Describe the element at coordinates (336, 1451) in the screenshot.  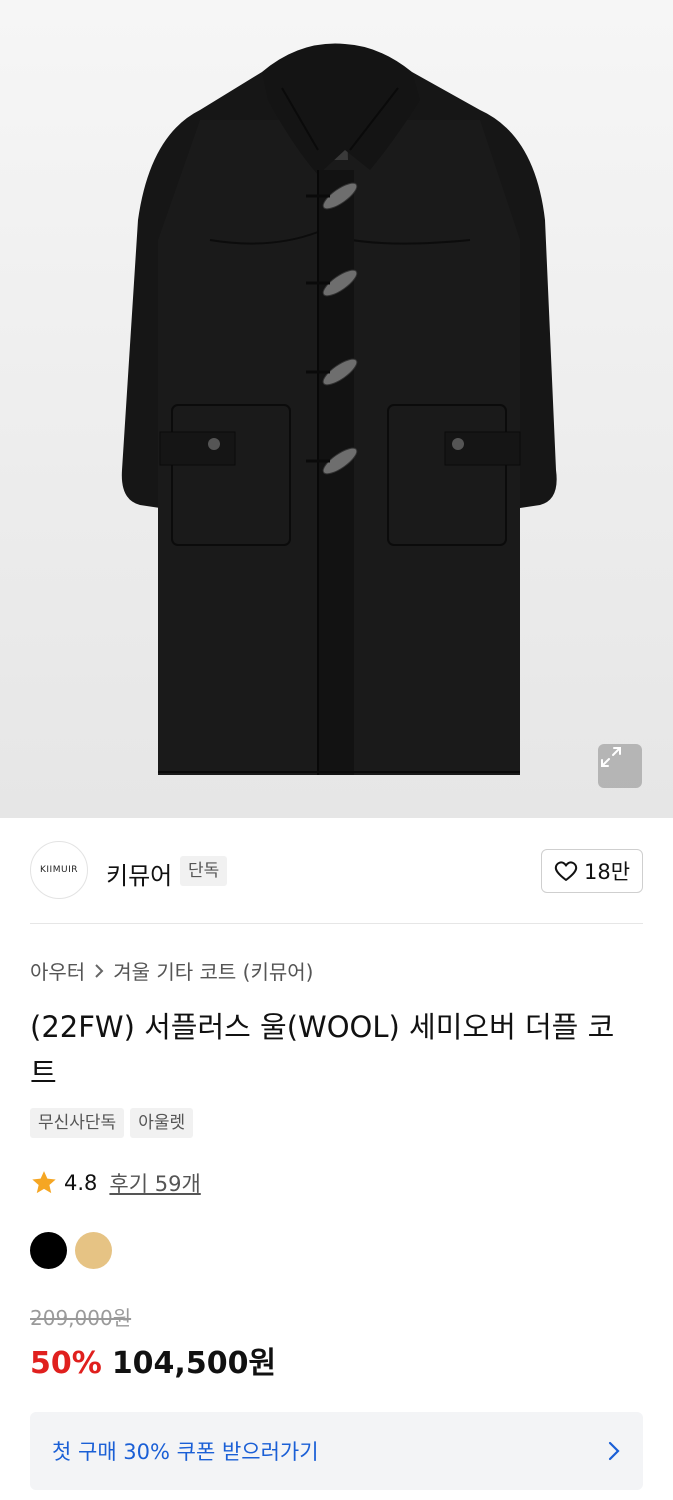
I see `first-purchase-coupon-button: 첫 구매 30% 쿠폰 받으러가기` at that location.